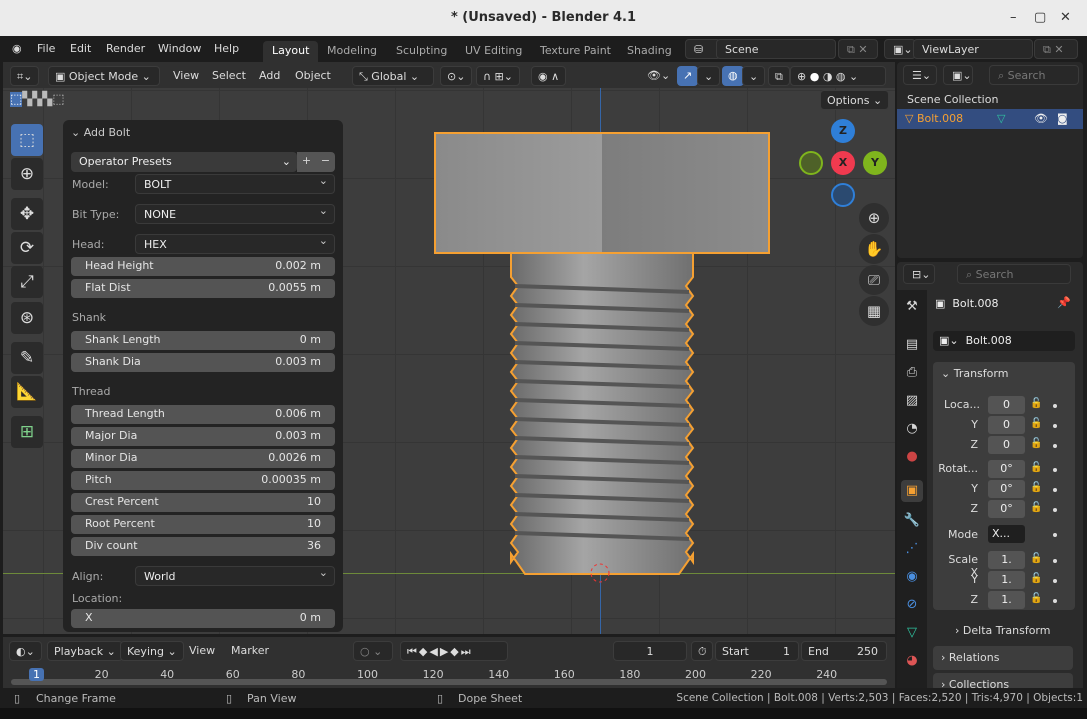 This screenshot has width=1087, height=719. Describe the element at coordinates (549, 76) in the screenshot. I see `proportional-edit-icon: ◉ ∧` at that location.